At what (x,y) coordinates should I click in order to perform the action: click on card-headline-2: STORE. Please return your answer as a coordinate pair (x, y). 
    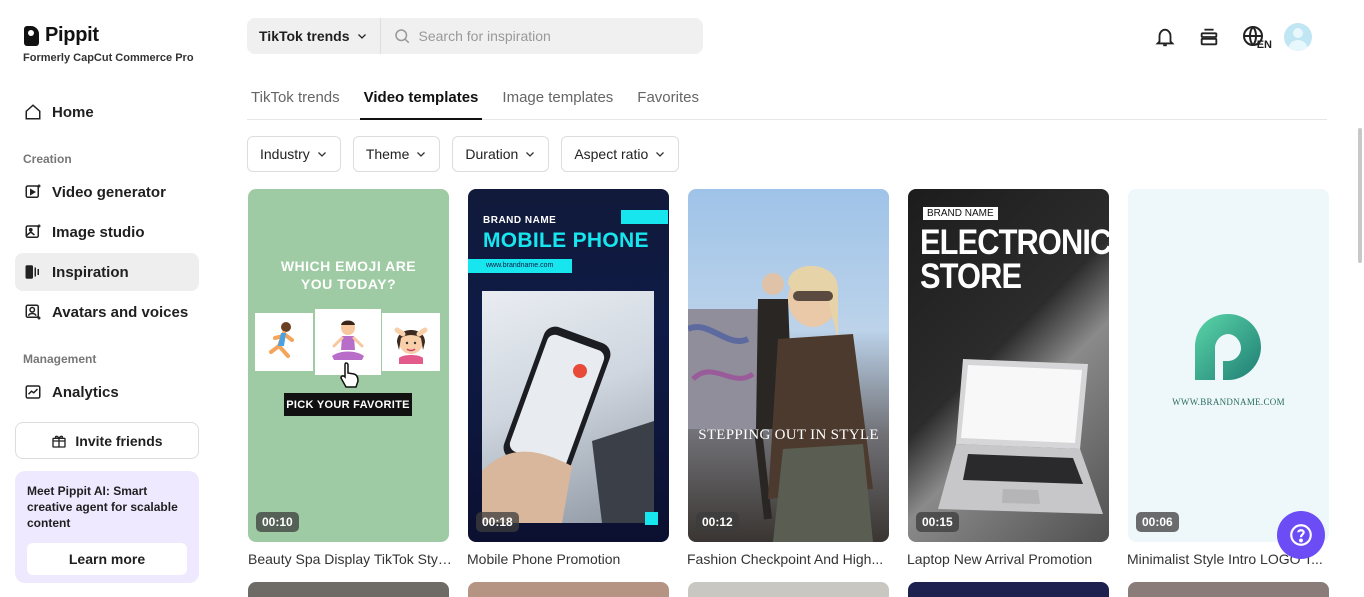
    Looking at the image, I should click on (971, 276).